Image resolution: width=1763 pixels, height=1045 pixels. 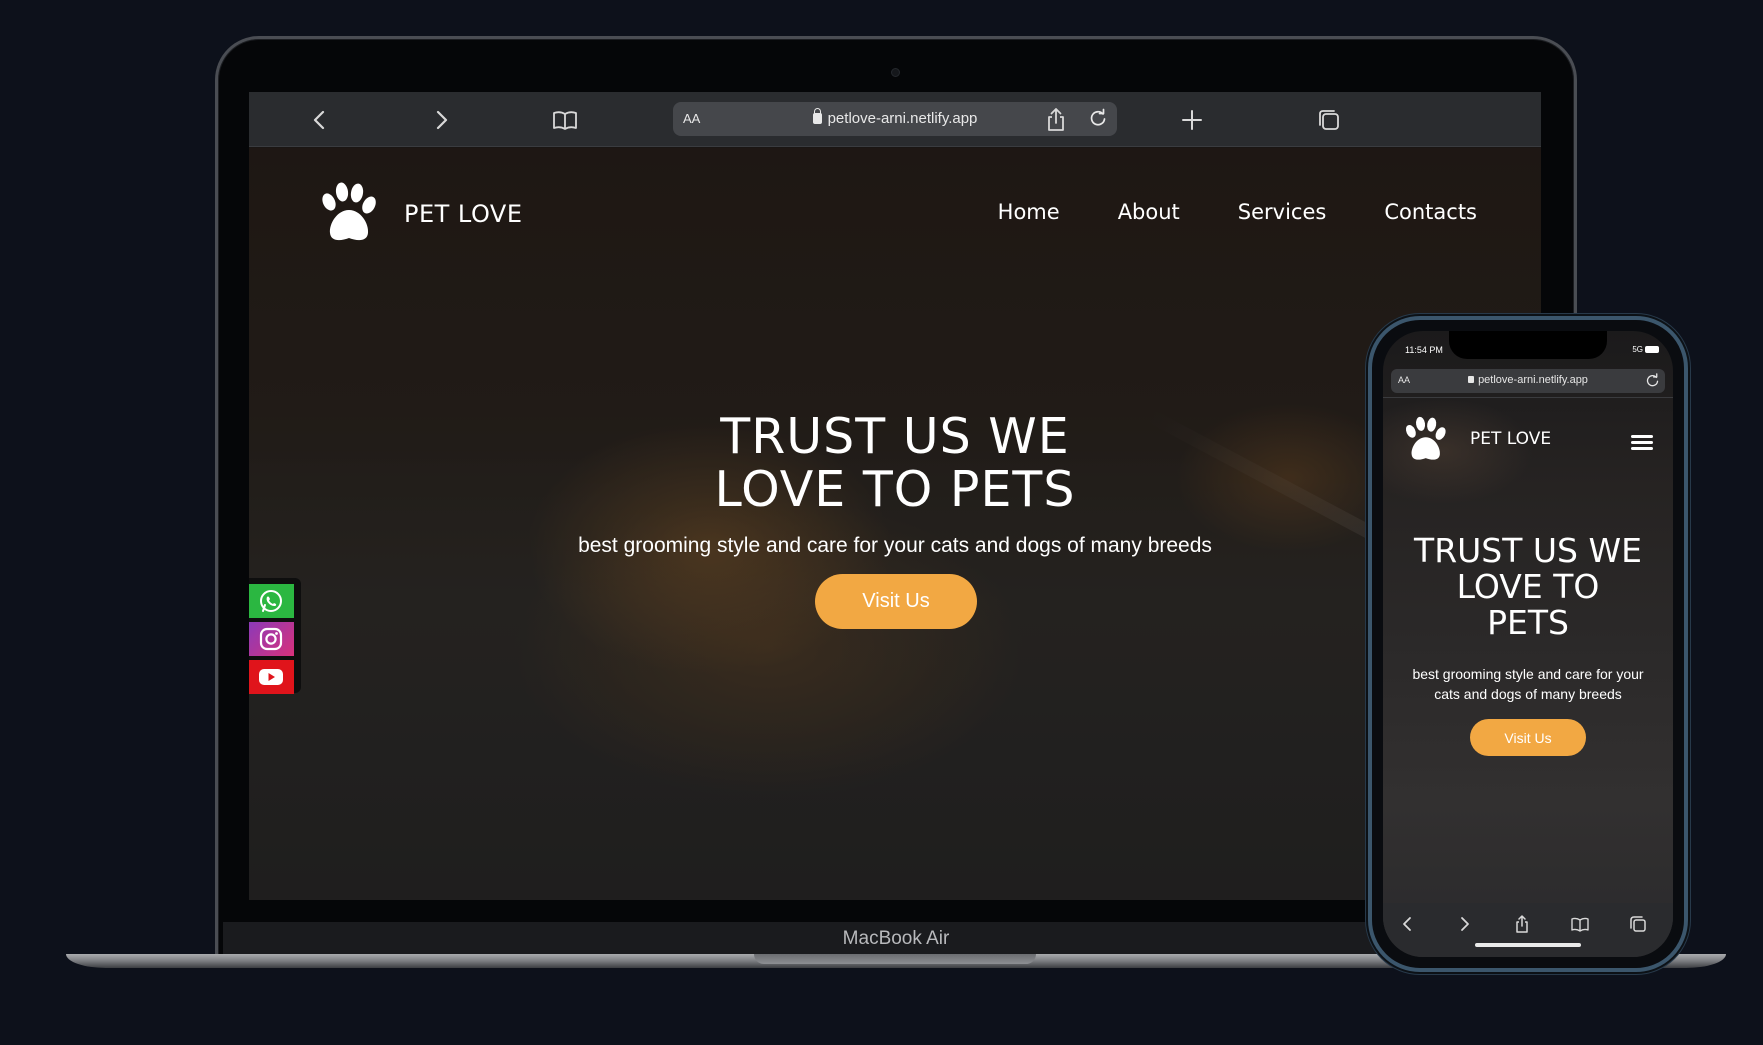 I want to click on social-sidebar, so click(x=275, y=636).